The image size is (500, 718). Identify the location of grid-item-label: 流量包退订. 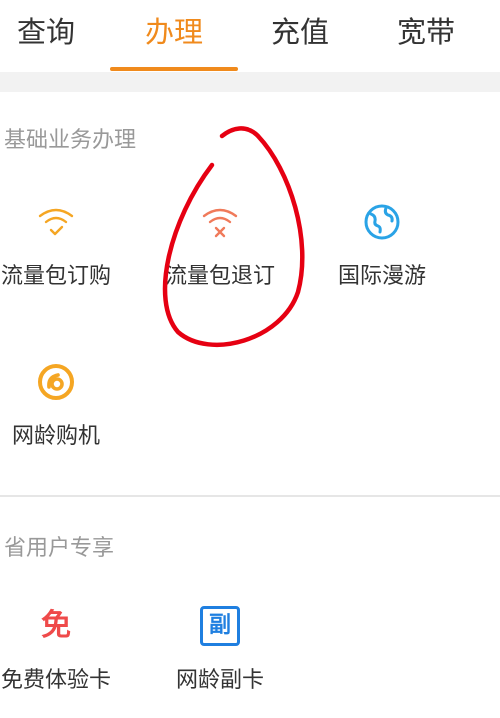
(219, 276).